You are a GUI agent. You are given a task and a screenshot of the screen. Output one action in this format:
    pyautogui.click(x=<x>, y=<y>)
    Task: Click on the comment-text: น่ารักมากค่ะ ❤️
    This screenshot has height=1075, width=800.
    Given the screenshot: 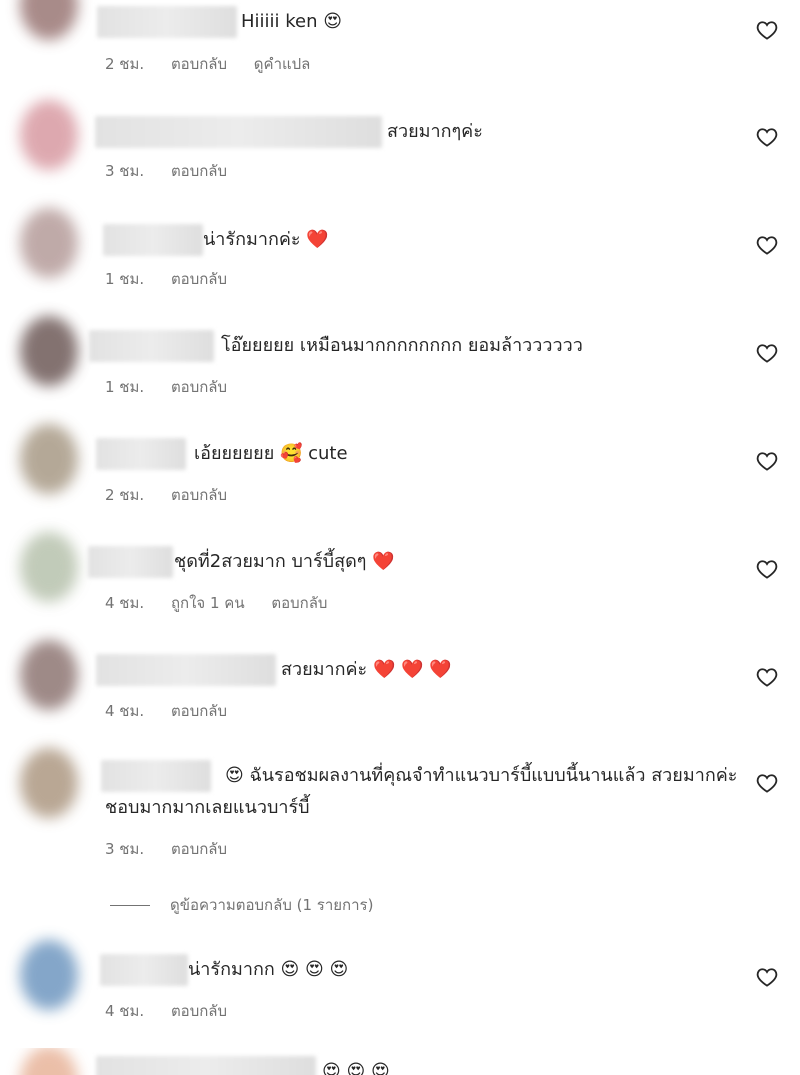 What is the action you would take?
    pyautogui.click(x=266, y=239)
    